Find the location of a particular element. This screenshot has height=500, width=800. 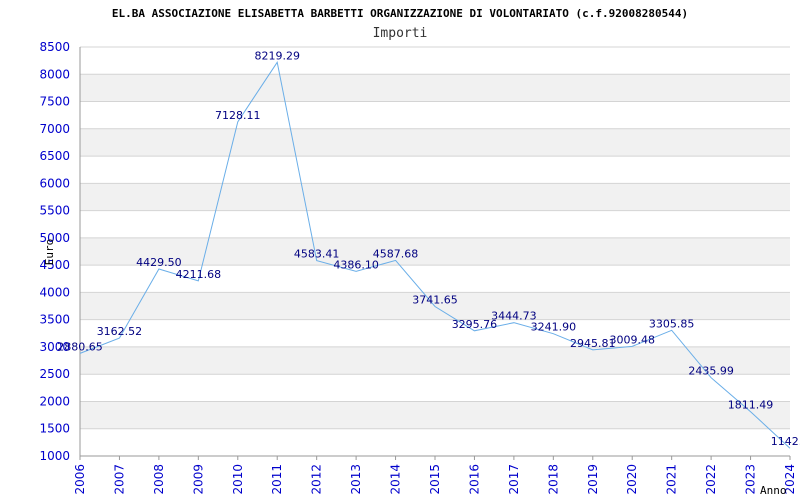

data-label: 3162.52 is located at coordinates (120, 331).